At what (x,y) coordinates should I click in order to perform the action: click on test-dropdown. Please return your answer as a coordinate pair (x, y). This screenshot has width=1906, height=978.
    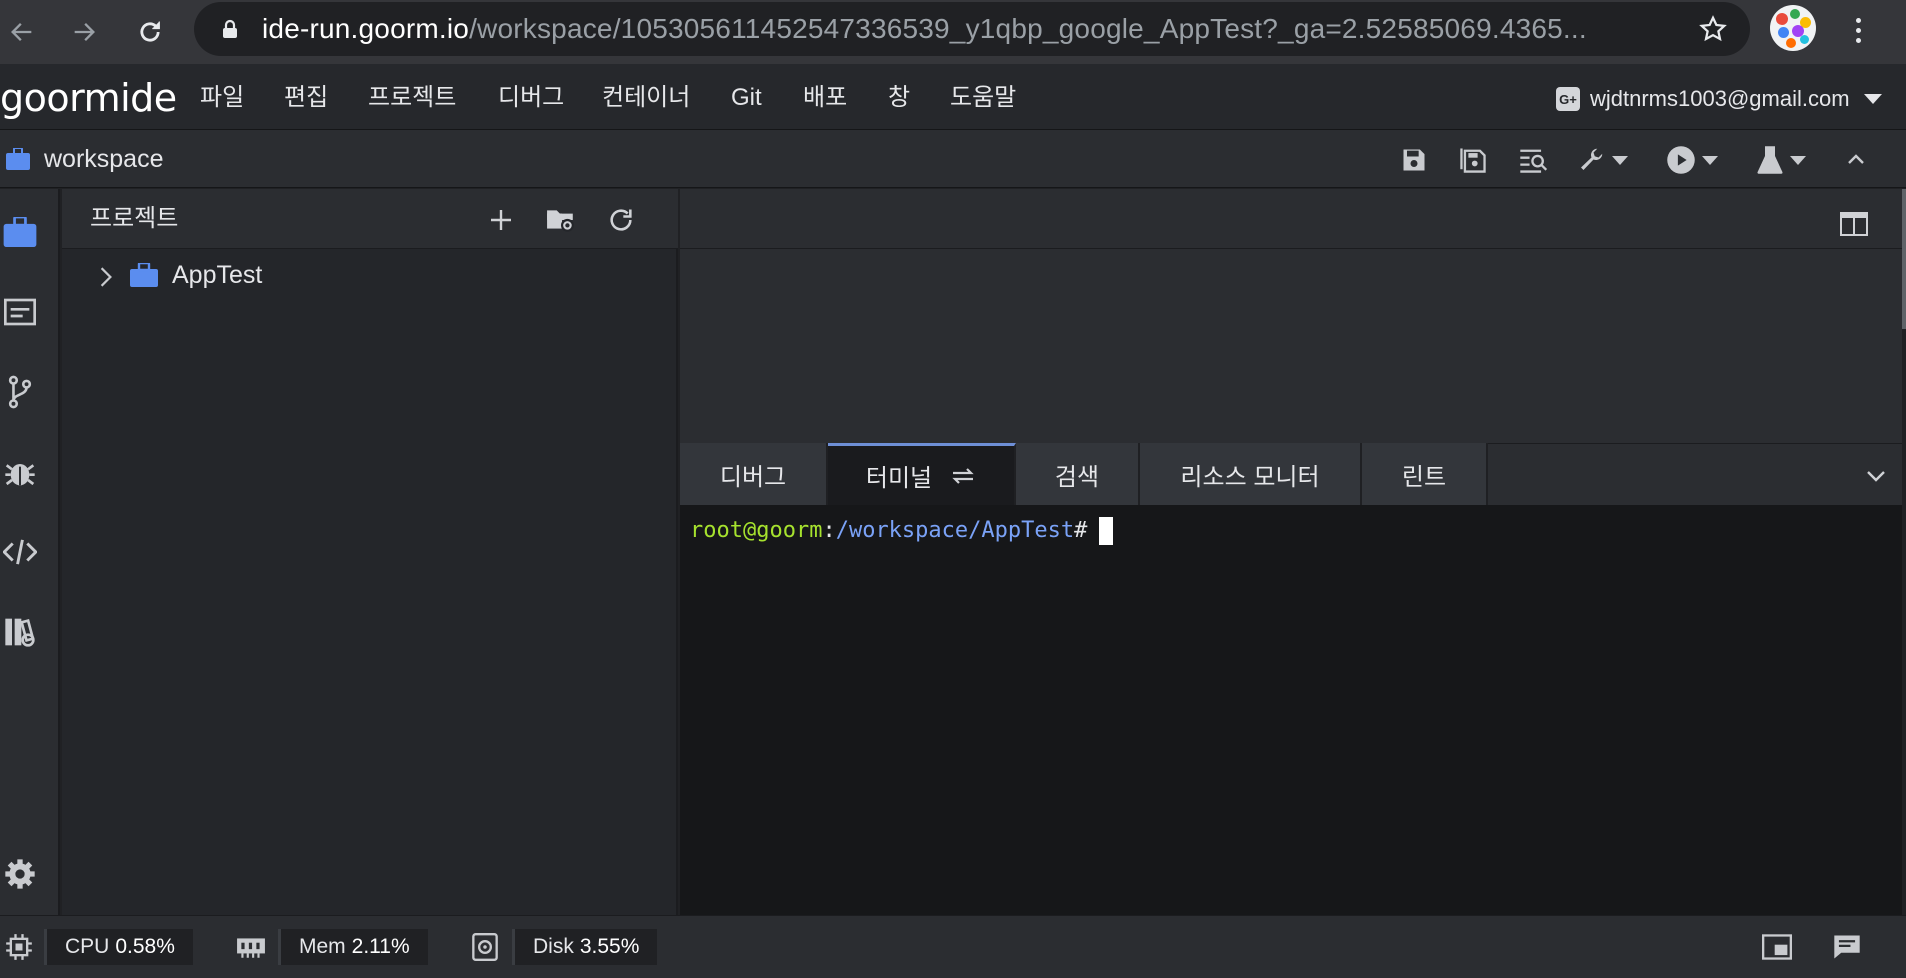
    Looking at the image, I should click on (1781, 160).